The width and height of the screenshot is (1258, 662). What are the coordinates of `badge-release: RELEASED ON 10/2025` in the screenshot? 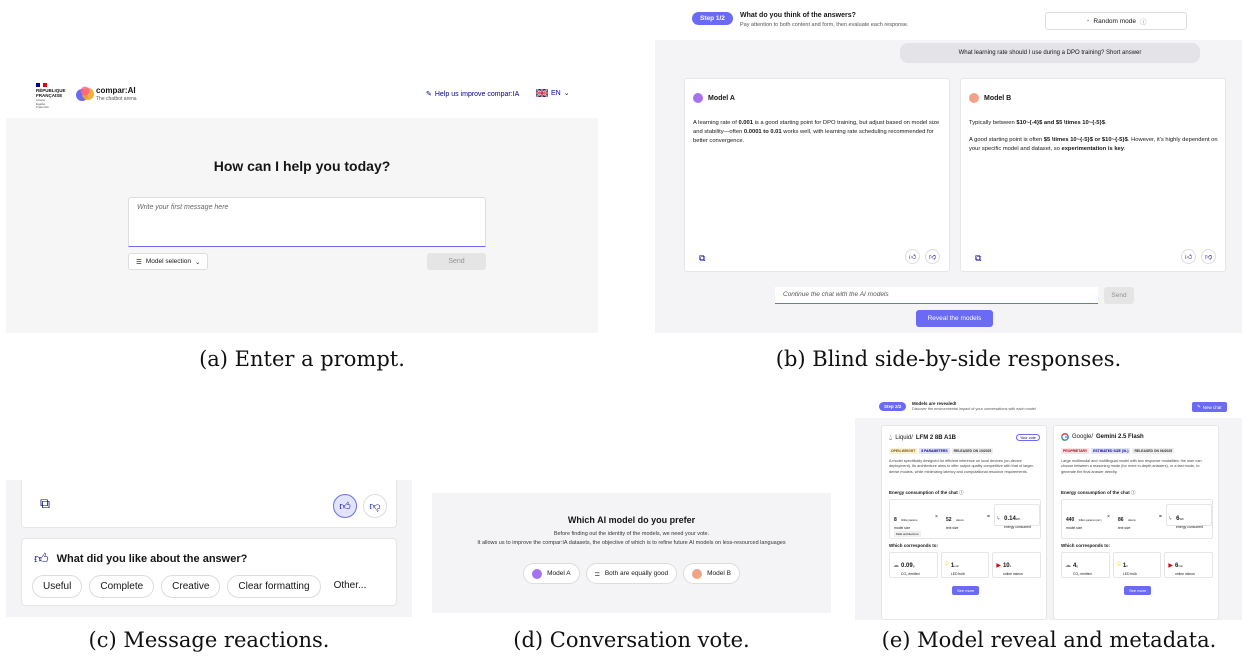 It's located at (972, 451).